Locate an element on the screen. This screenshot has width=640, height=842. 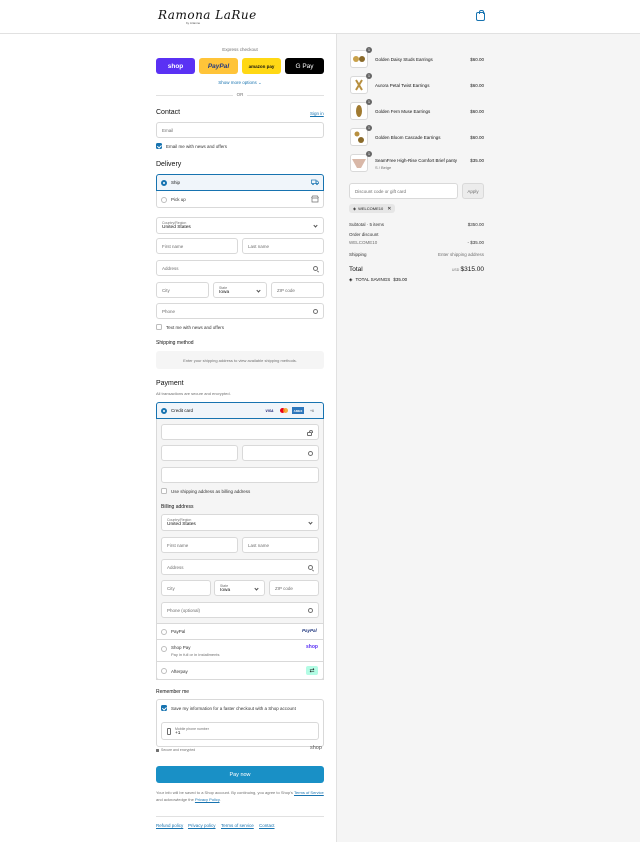
shoppay-option is located at coordinates (240, 651).